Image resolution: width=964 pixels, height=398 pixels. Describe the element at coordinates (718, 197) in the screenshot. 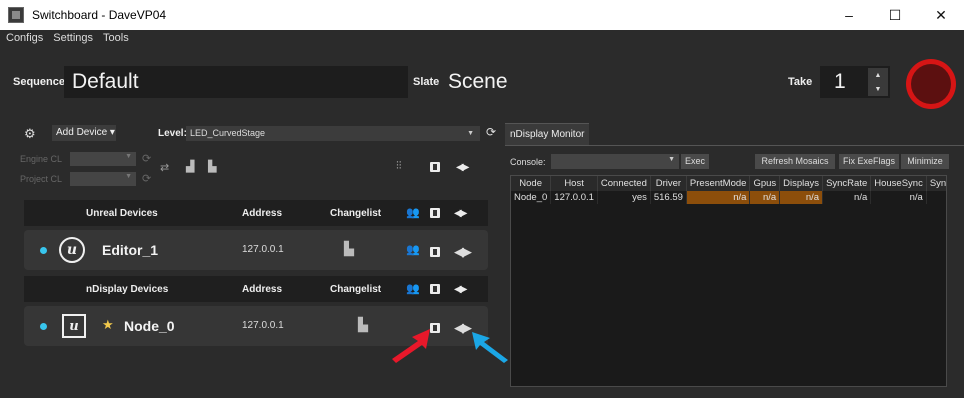

I see `cell-presentmode: n/a` at that location.